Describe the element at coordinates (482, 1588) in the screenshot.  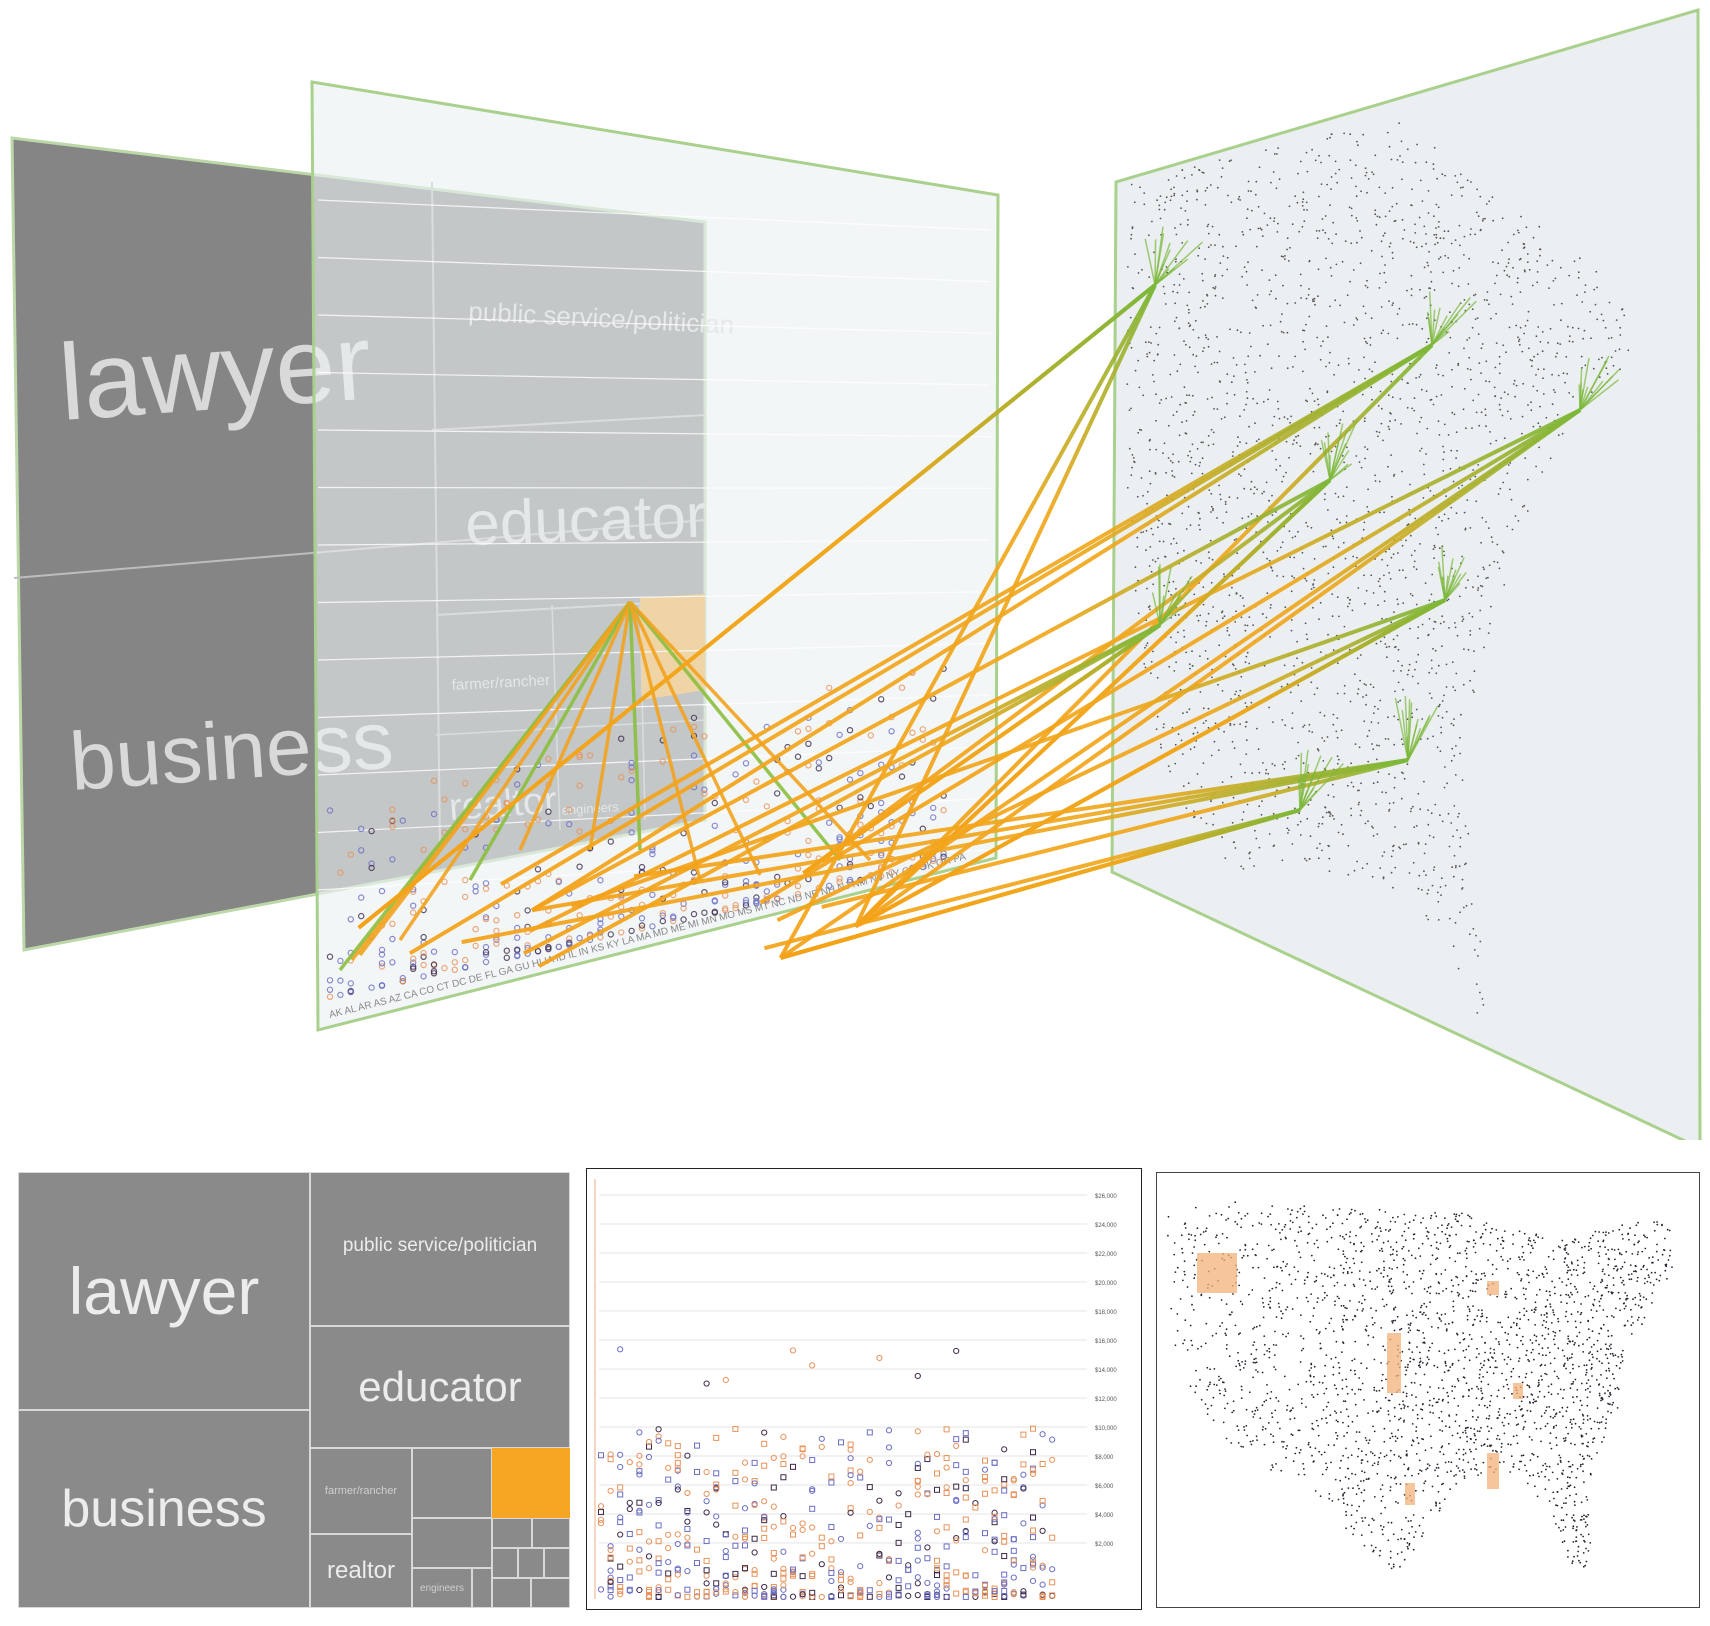
I see `treemap-cell-small-c` at that location.